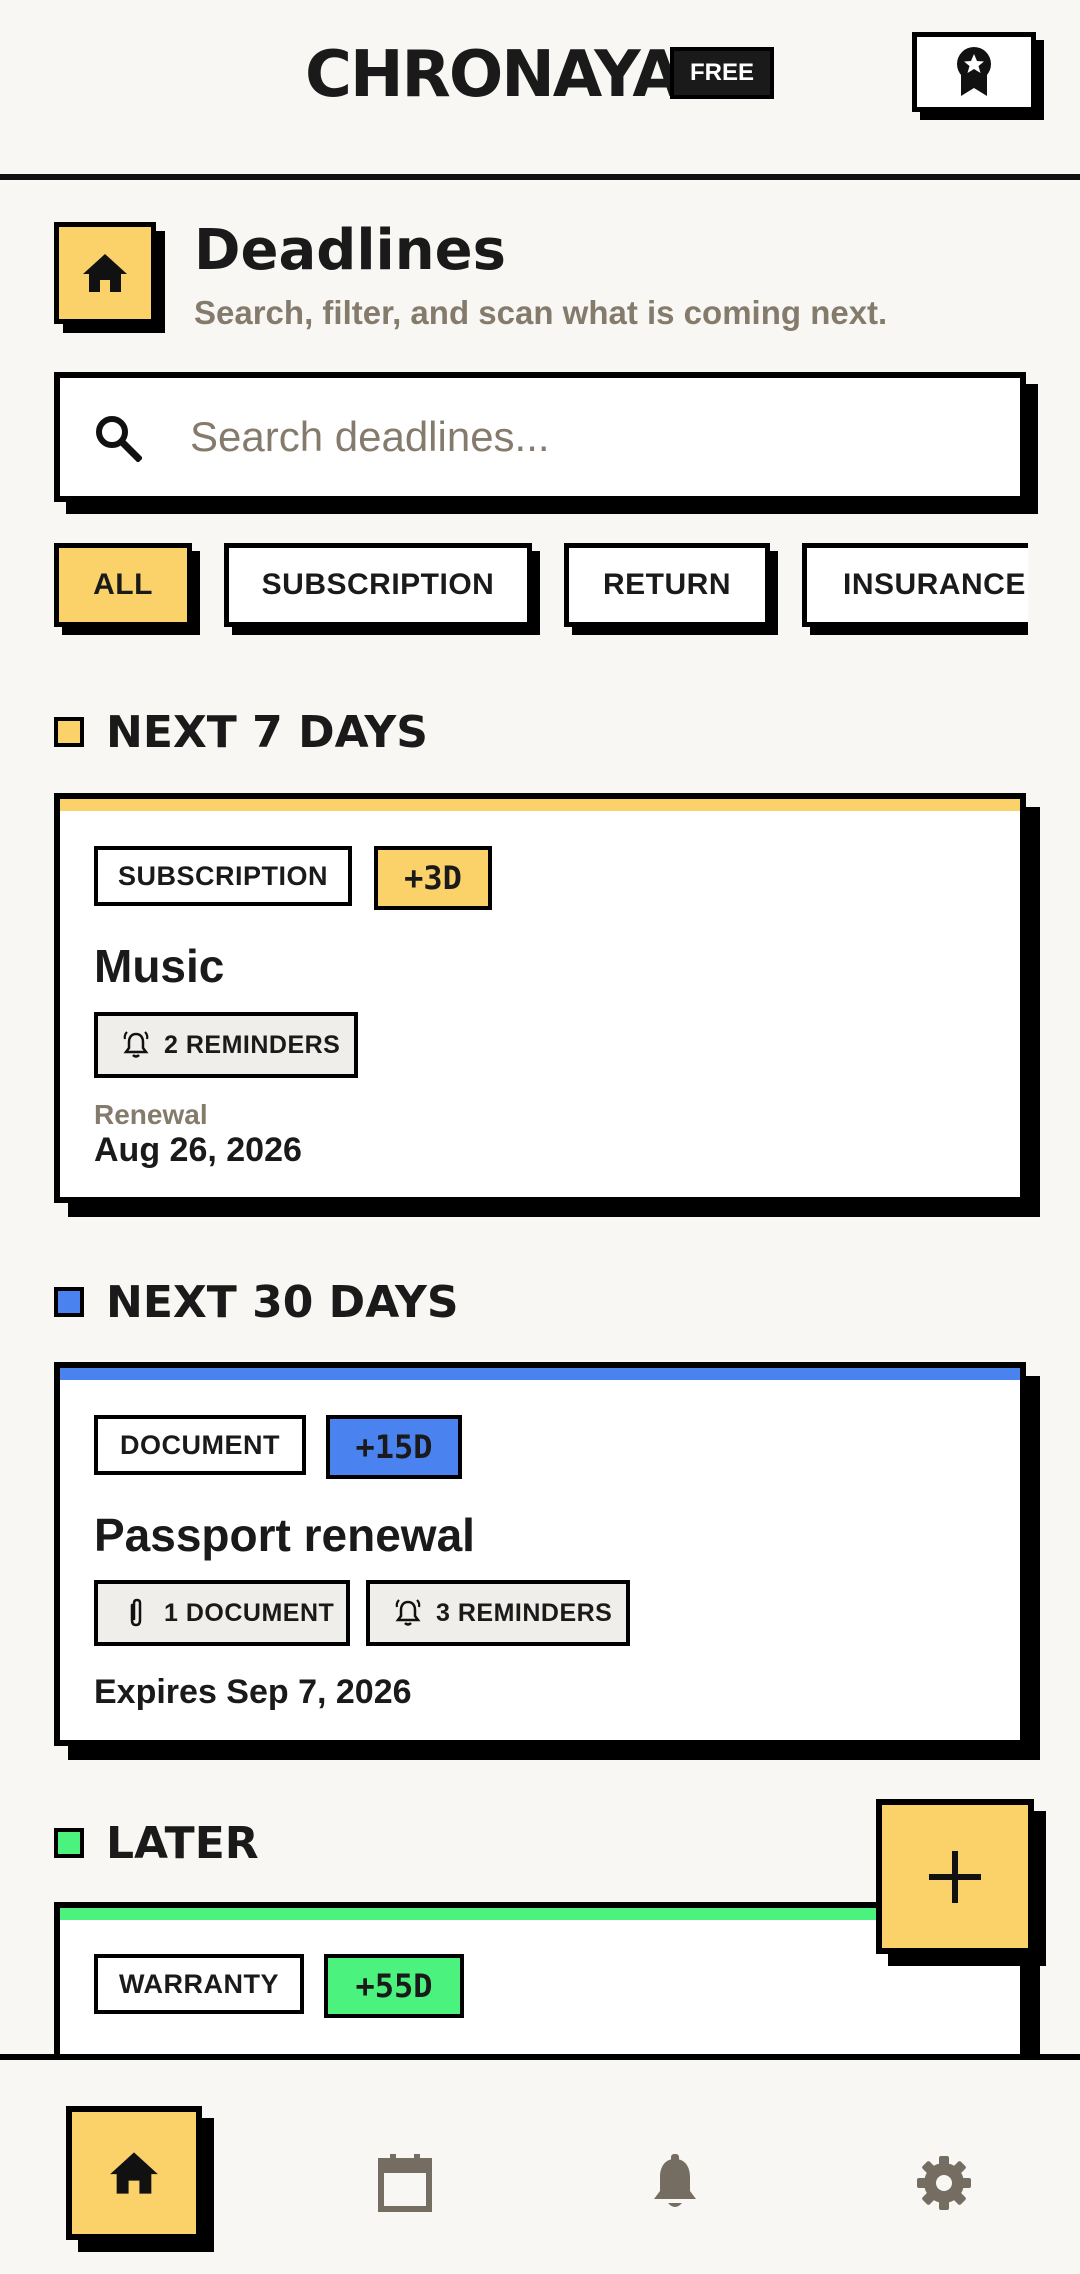 The width and height of the screenshot is (1080, 2274). I want to click on reminders-text: 2 REMINDERS, so click(252, 1044).